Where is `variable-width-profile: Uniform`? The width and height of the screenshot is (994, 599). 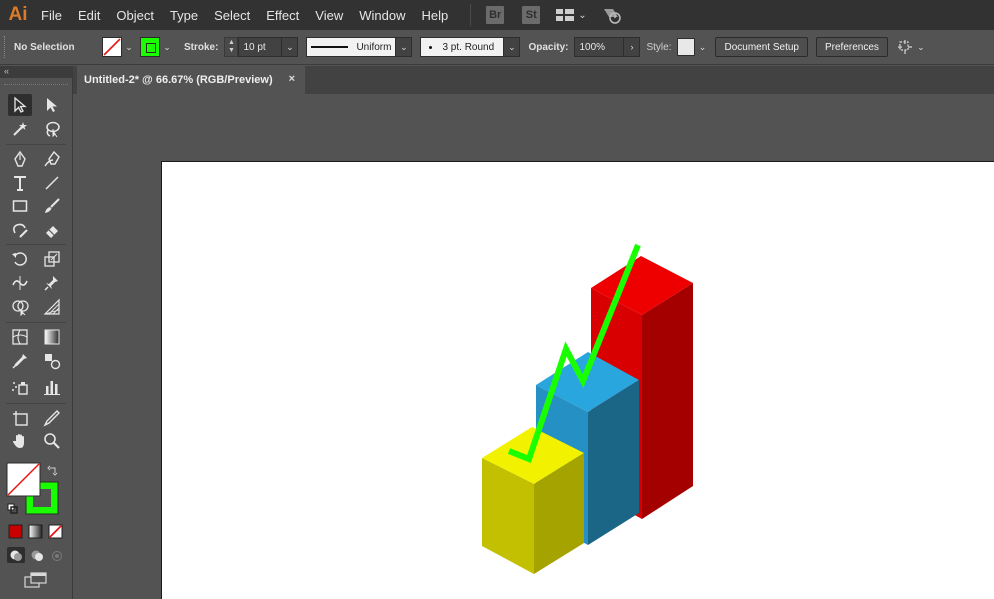
variable-width-profile: Uniform is located at coordinates (351, 47).